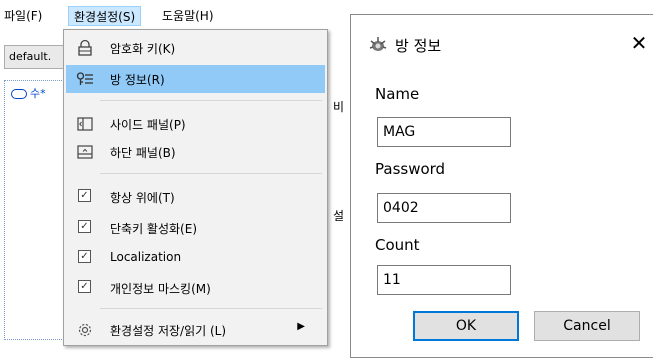  Describe the element at coordinates (154, 229) in the screenshot. I see `menu-item-label: 단축키 활성화(E)` at that location.